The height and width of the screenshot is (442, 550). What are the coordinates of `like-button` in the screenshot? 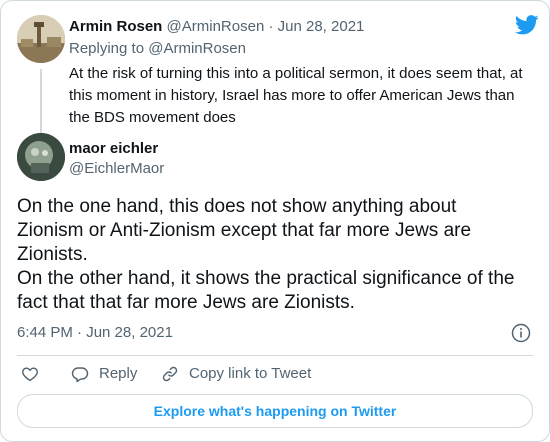 It's located at (30, 374).